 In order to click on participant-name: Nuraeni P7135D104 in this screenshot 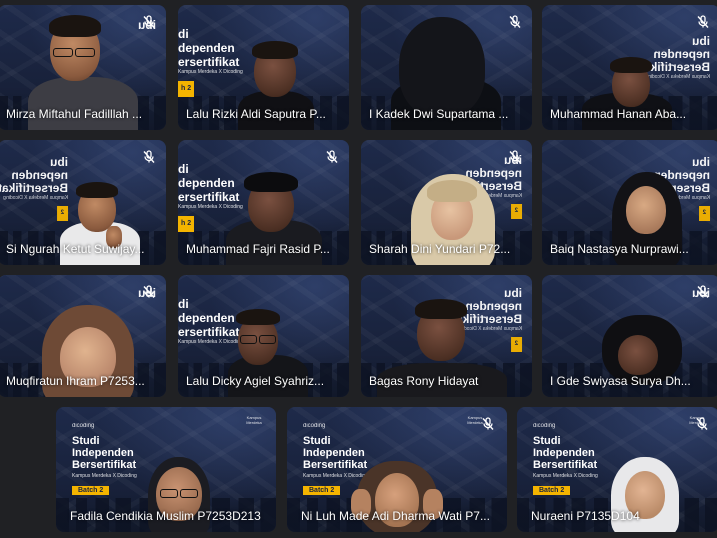, I will do `click(585, 516)`.